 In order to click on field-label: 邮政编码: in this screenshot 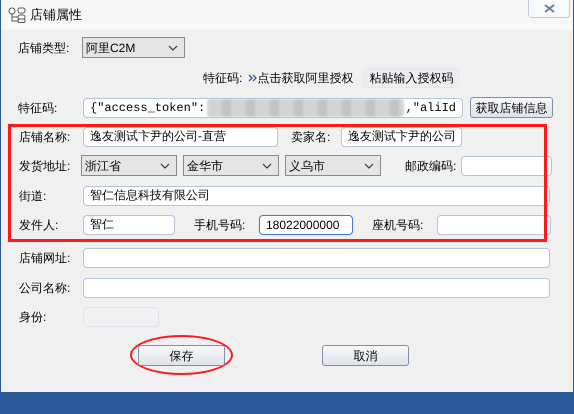, I will do `click(431, 166)`.